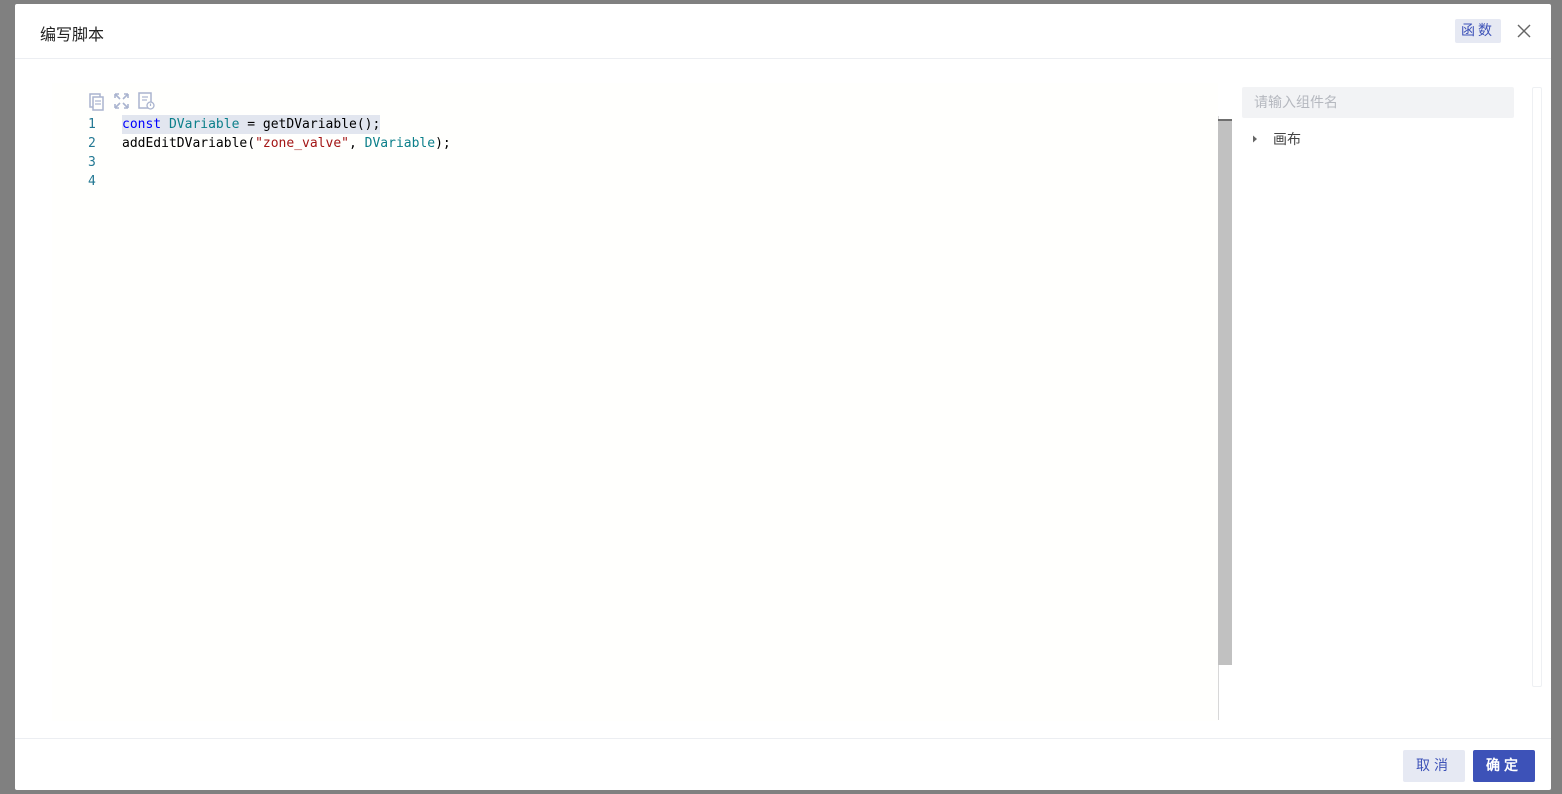 The width and height of the screenshot is (1562, 794). What do you see at coordinates (92, 181) in the screenshot?
I see `line-number: 4` at bounding box center [92, 181].